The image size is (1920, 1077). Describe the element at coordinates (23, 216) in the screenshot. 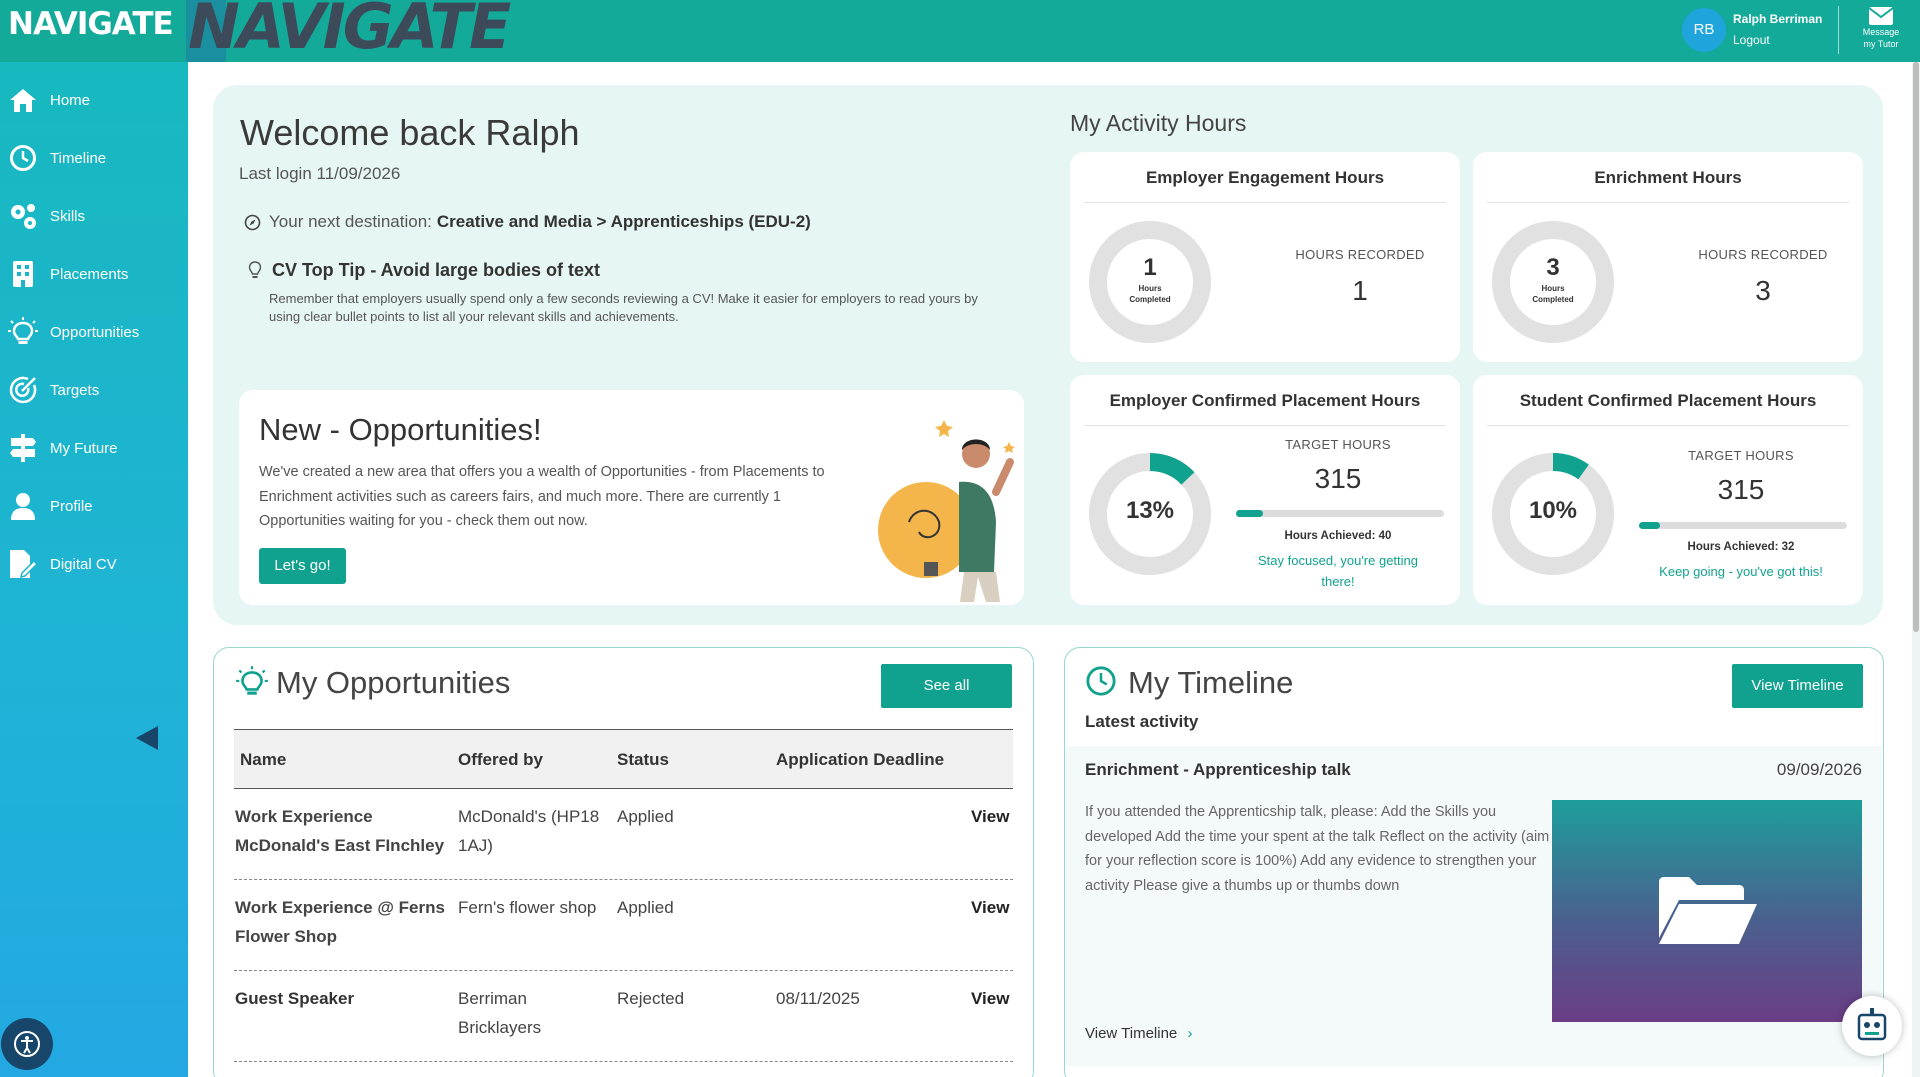

I see `cogs-icon` at that location.